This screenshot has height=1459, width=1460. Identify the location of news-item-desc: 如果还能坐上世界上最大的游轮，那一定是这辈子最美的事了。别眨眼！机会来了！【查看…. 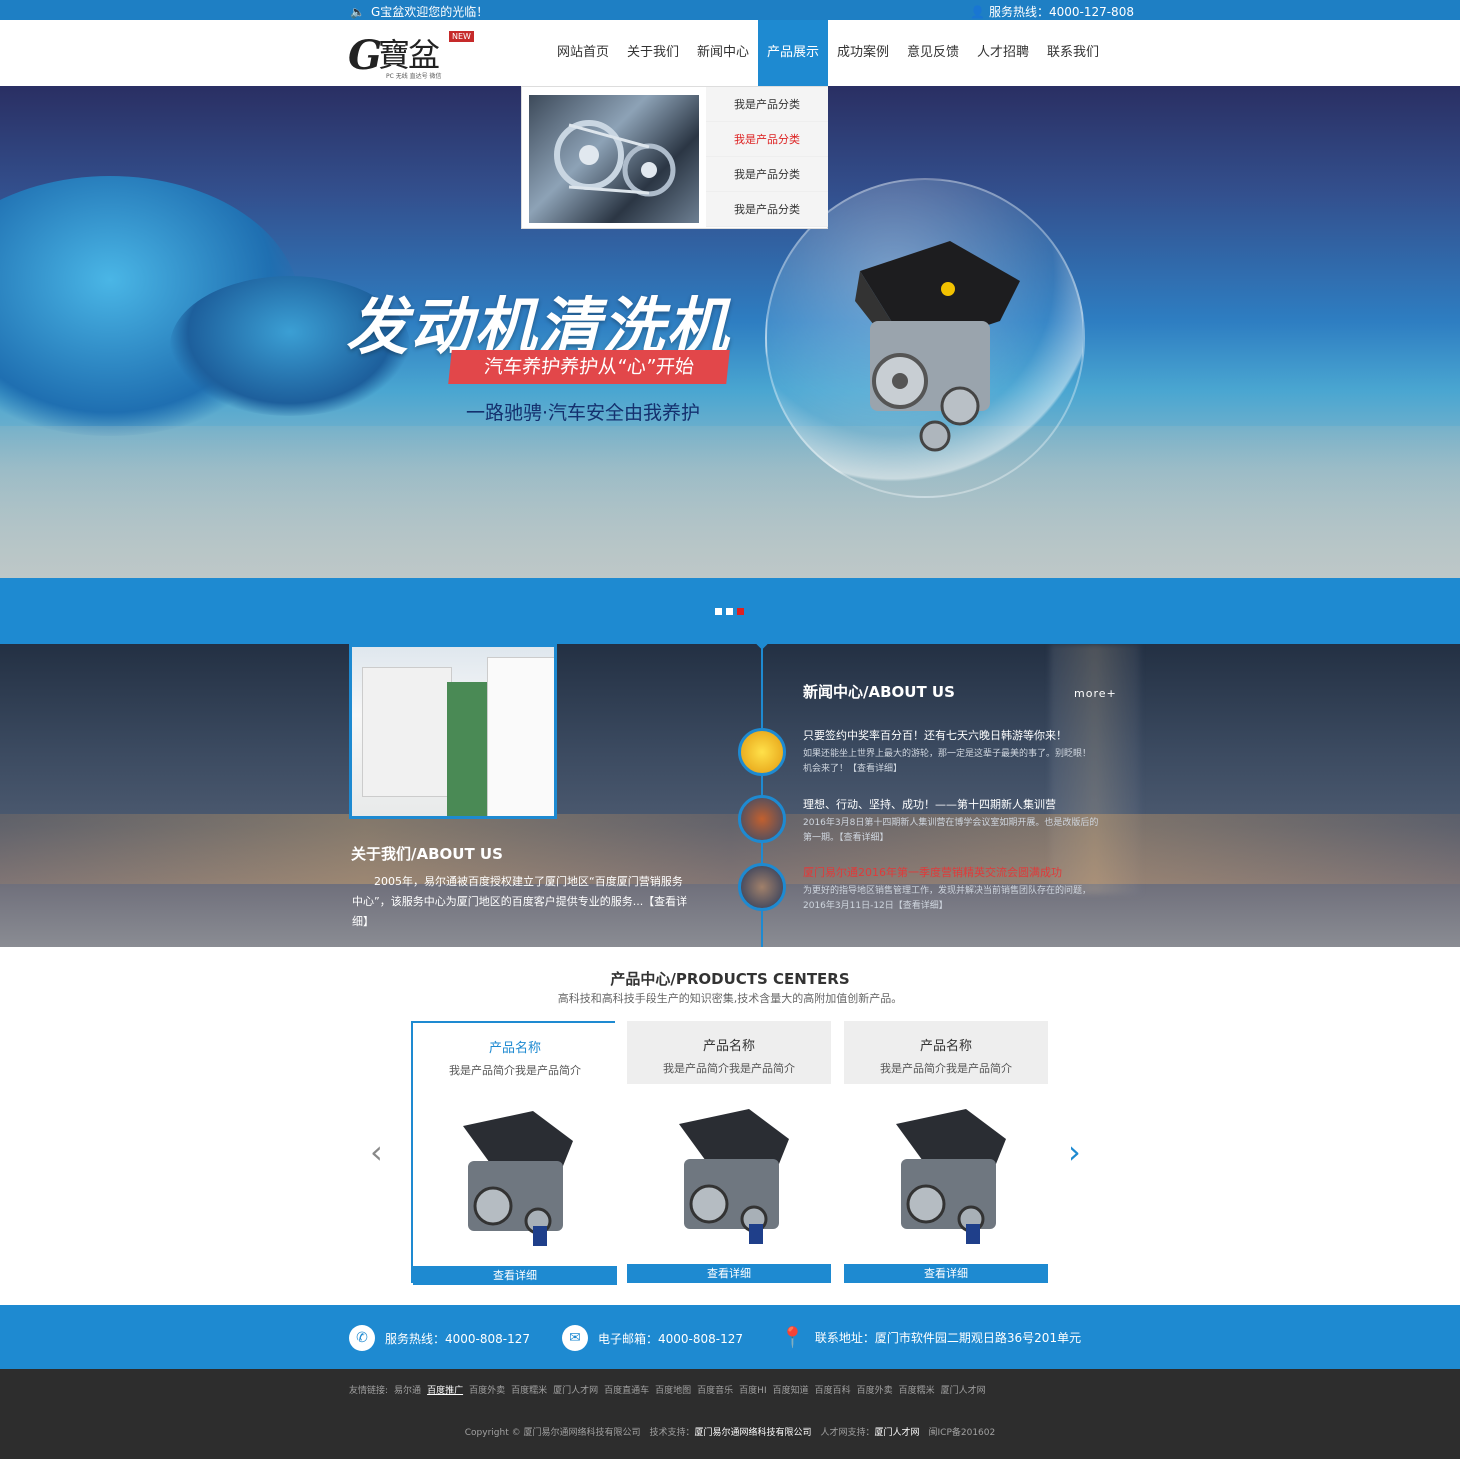
(947, 761).